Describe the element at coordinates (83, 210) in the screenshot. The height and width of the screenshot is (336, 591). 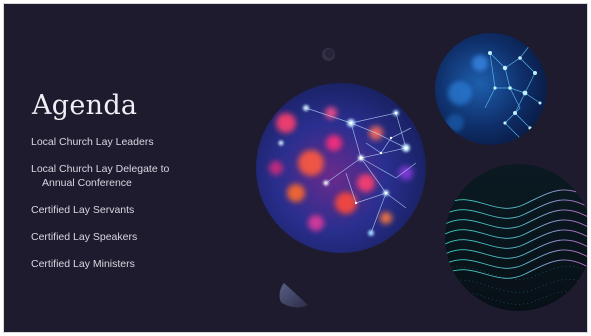
I see `agenda-item-text: Certified Lay Servants` at that location.